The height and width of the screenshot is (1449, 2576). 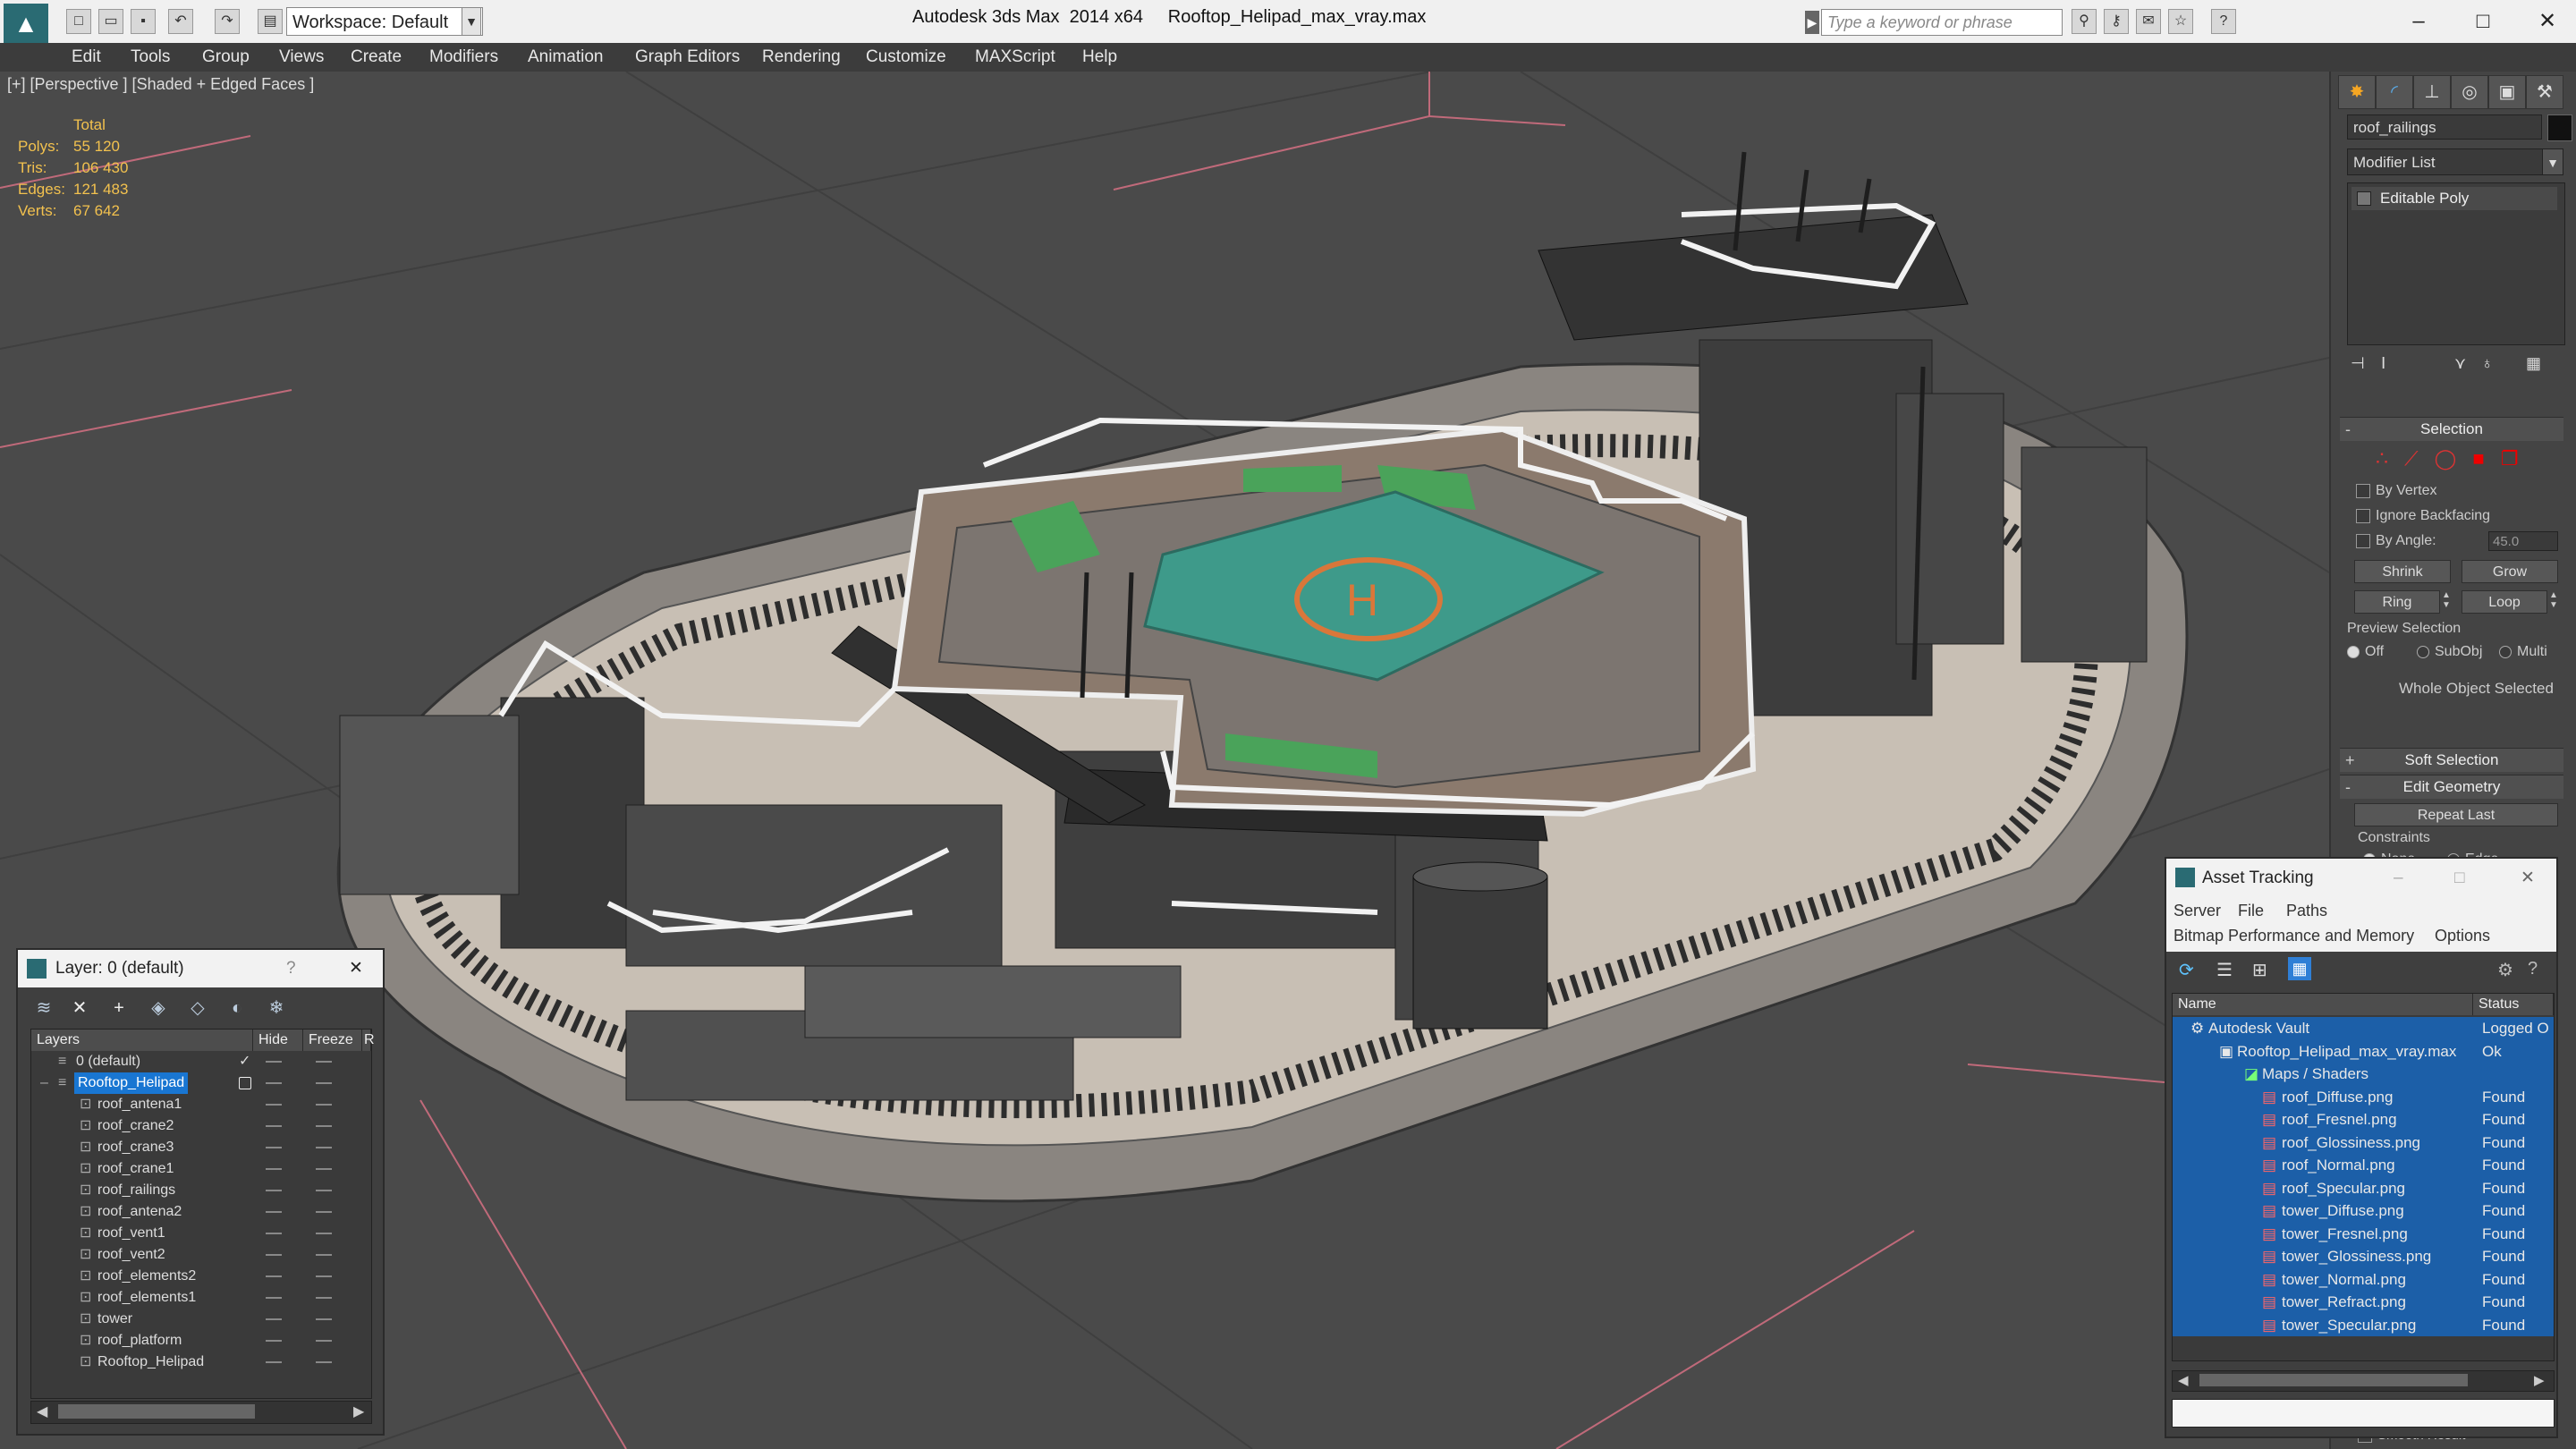 I want to click on add-layer-icon: +, so click(x=119, y=1008).